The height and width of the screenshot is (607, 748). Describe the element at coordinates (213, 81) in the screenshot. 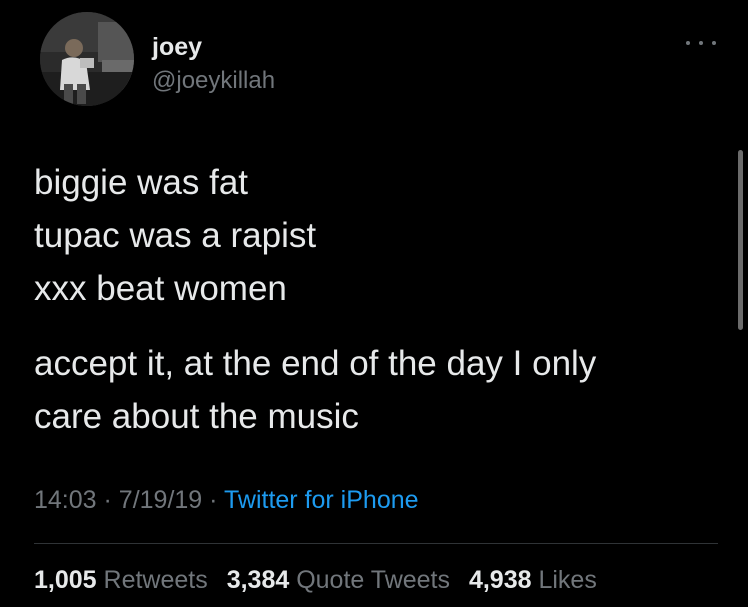

I see `user-handle: @joeykillah` at that location.